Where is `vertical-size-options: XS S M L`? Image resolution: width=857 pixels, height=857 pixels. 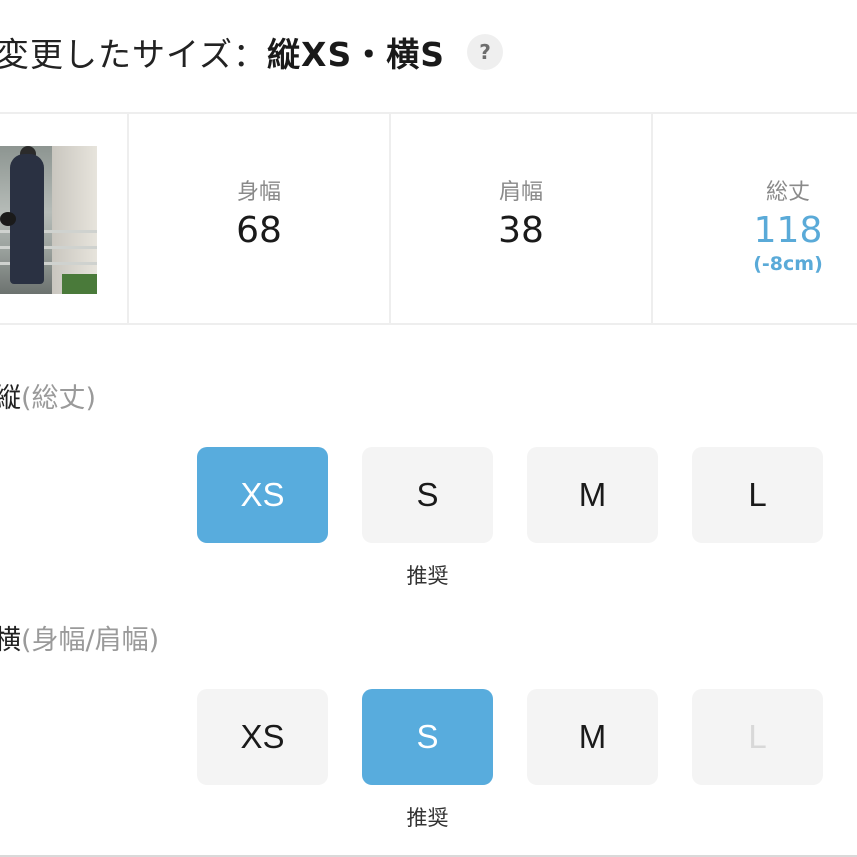
vertical-size-options: XS S M L is located at coordinates (510, 495).